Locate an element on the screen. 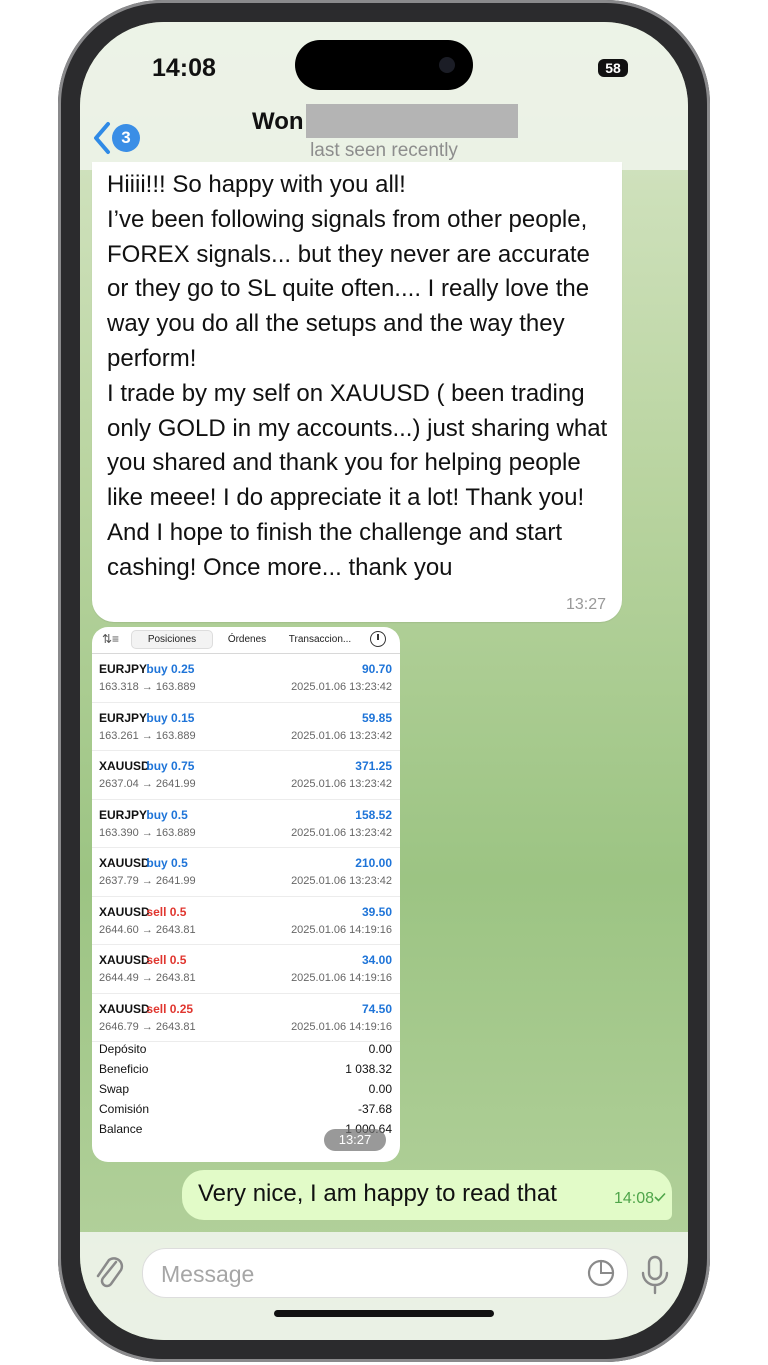 The height and width of the screenshot is (1365, 768). trade-profit: 34.00 is located at coordinates (376, 960).